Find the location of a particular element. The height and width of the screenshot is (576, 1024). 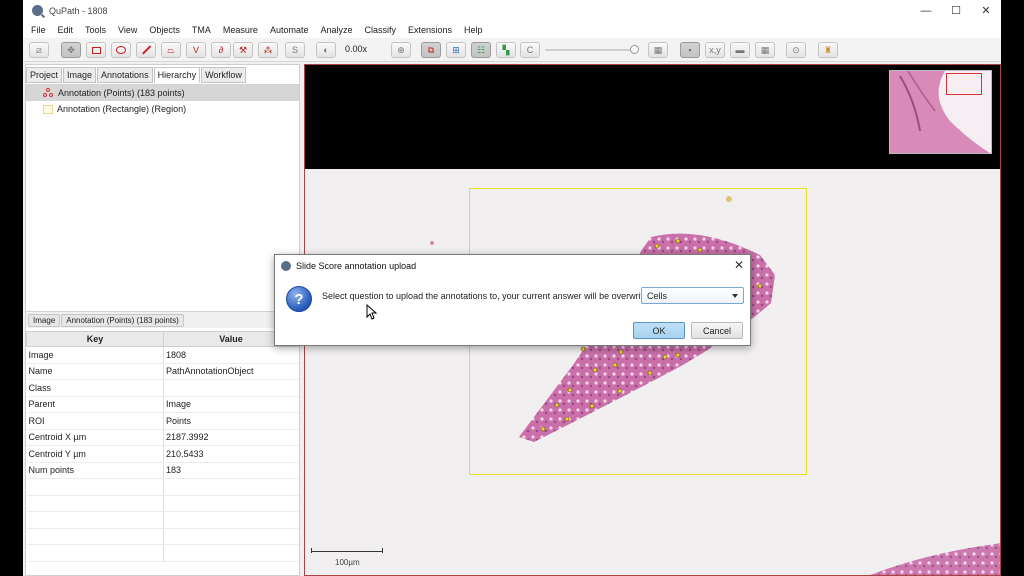

measurement-table-button: ▦ is located at coordinates (658, 50).